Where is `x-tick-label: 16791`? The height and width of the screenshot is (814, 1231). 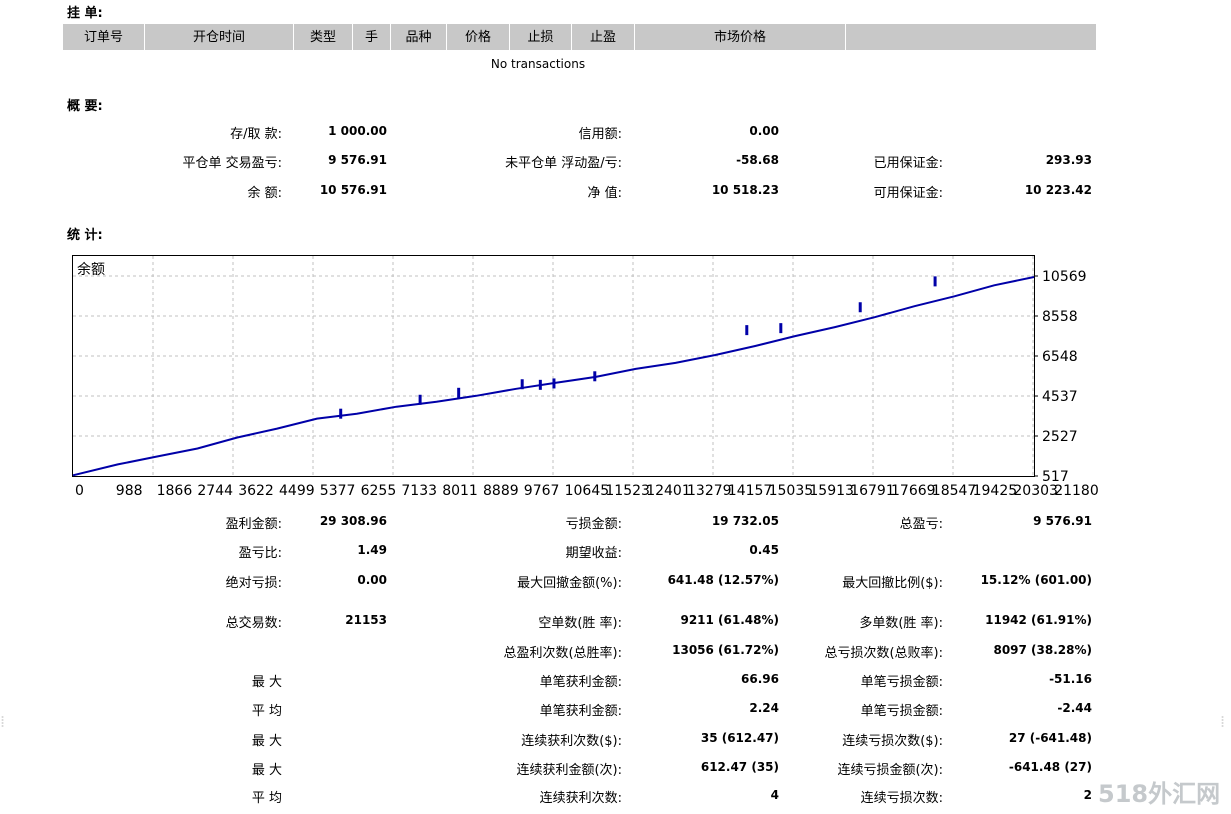 x-tick-label: 16791 is located at coordinates (872, 491).